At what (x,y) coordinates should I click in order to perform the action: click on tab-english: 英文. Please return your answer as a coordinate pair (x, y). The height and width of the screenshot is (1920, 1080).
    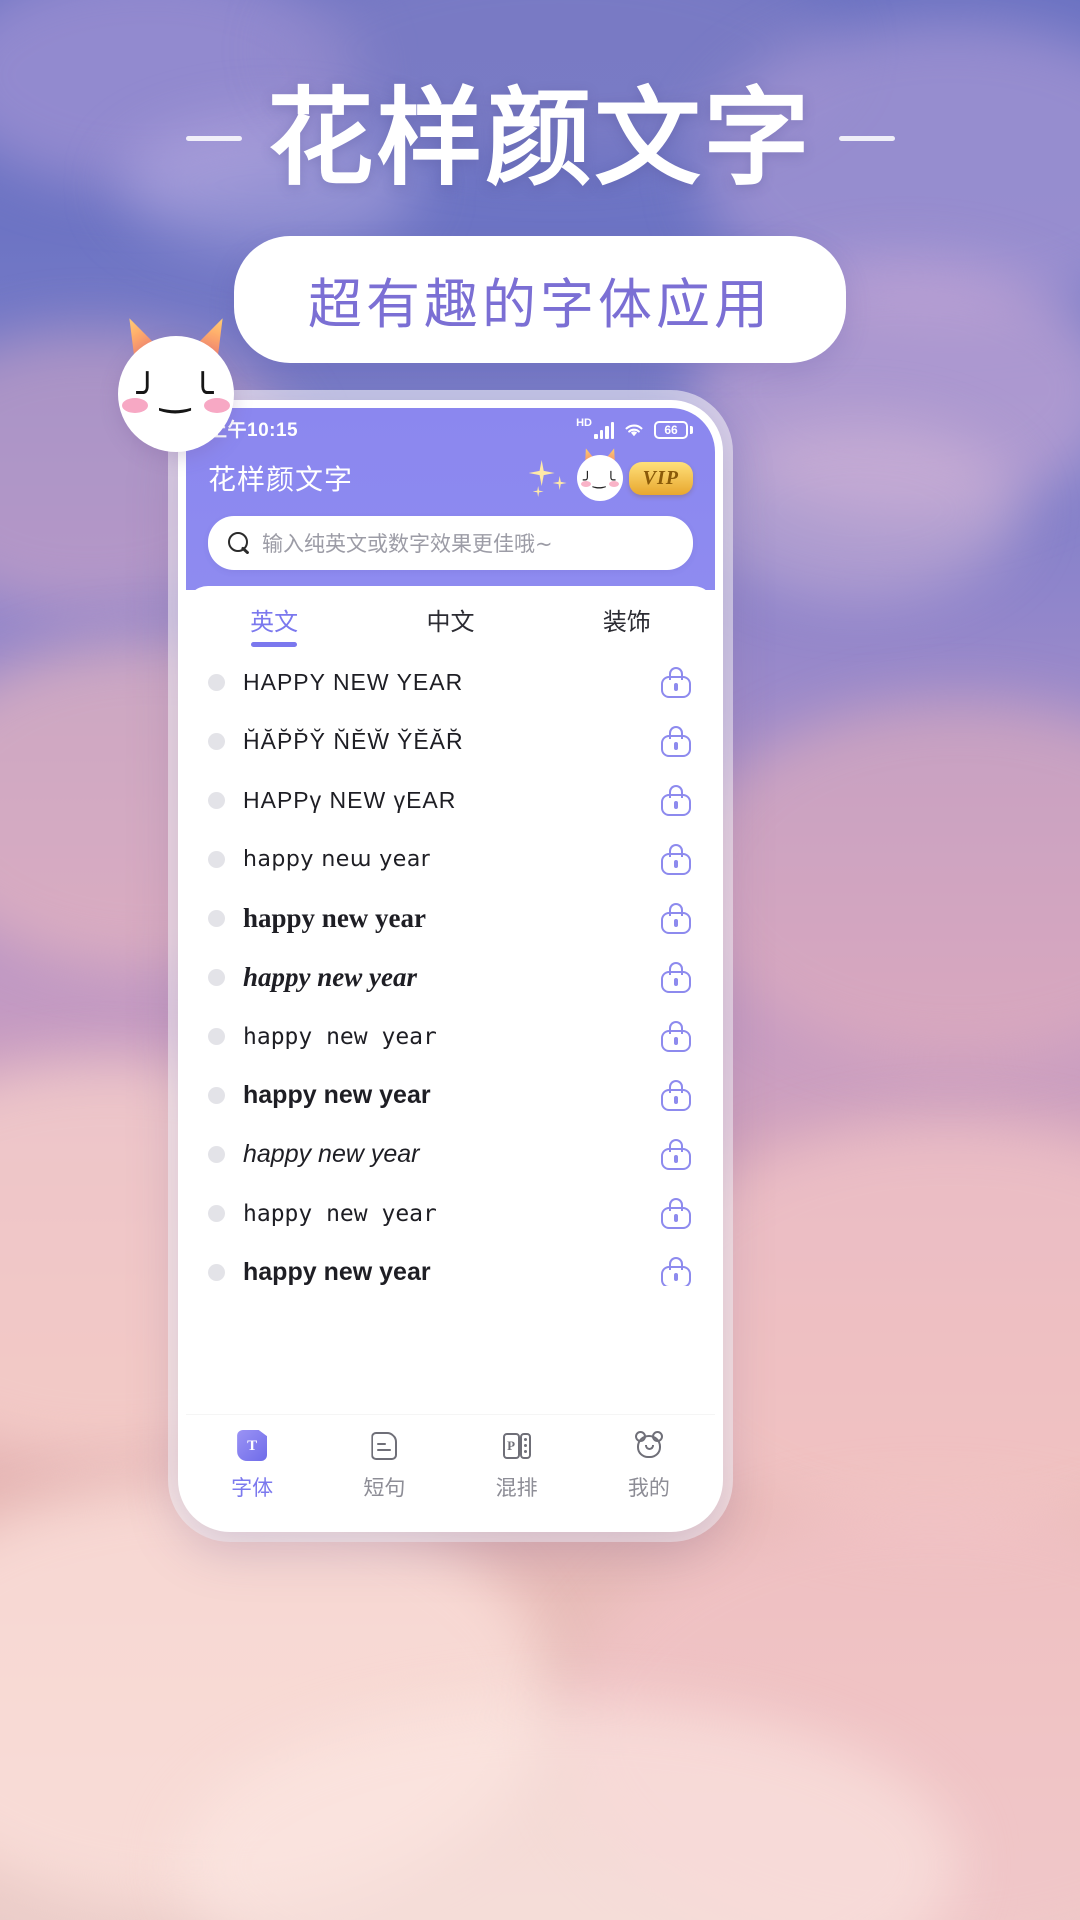
    Looking at the image, I should click on (274, 625).